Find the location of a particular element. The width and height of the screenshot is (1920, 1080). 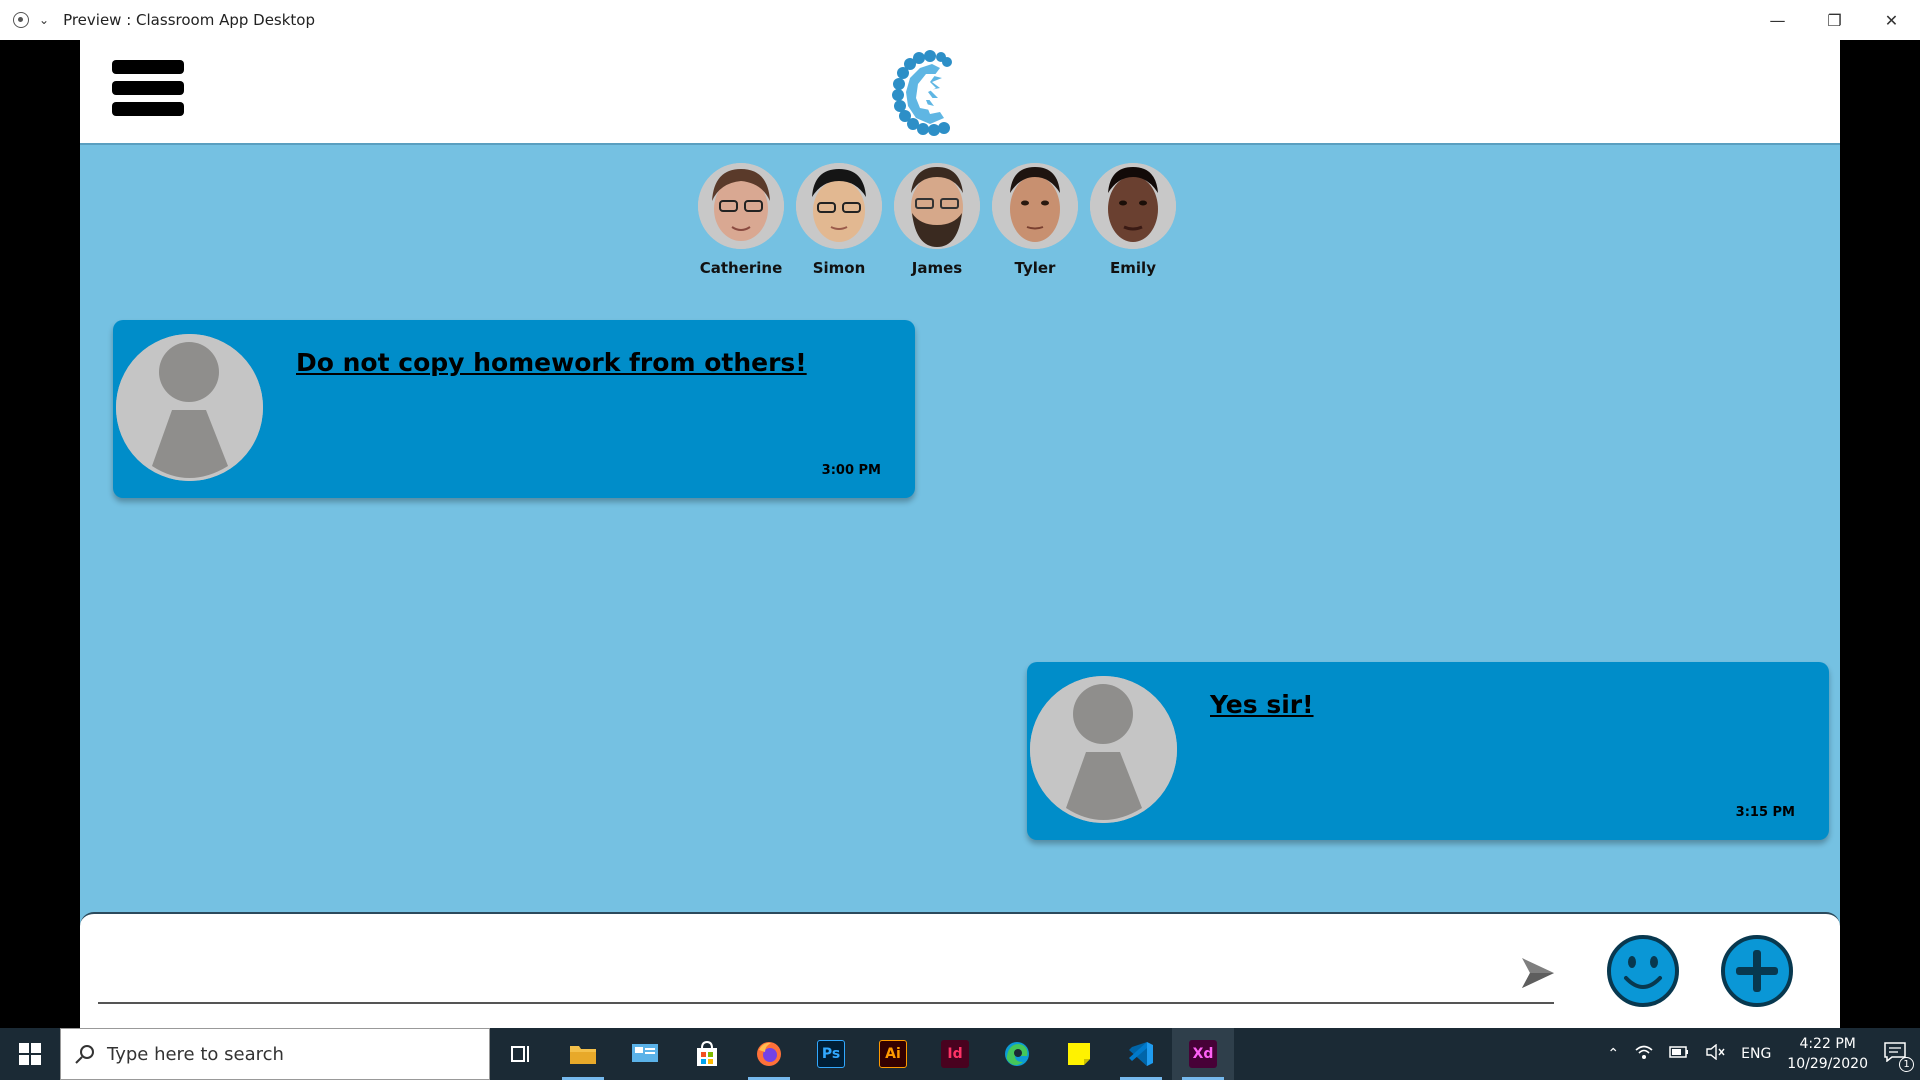

folder-icon is located at coordinates (583, 1055).